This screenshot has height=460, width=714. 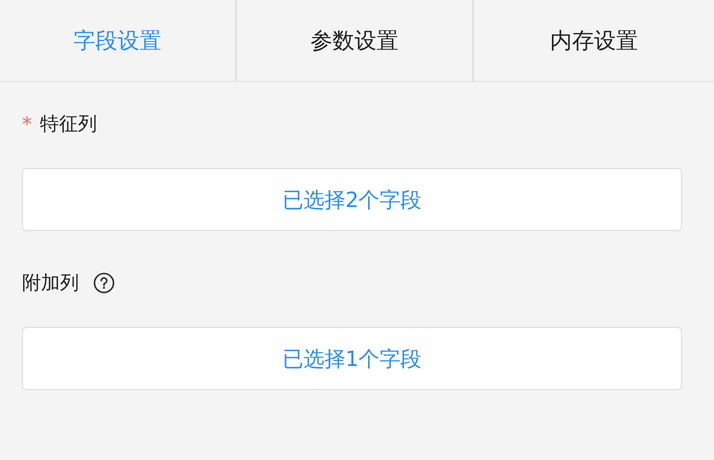 What do you see at coordinates (352, 358) in the screenshot?
I see `field-select-button: 已选择1个字段` at bounding box center [352, 358].